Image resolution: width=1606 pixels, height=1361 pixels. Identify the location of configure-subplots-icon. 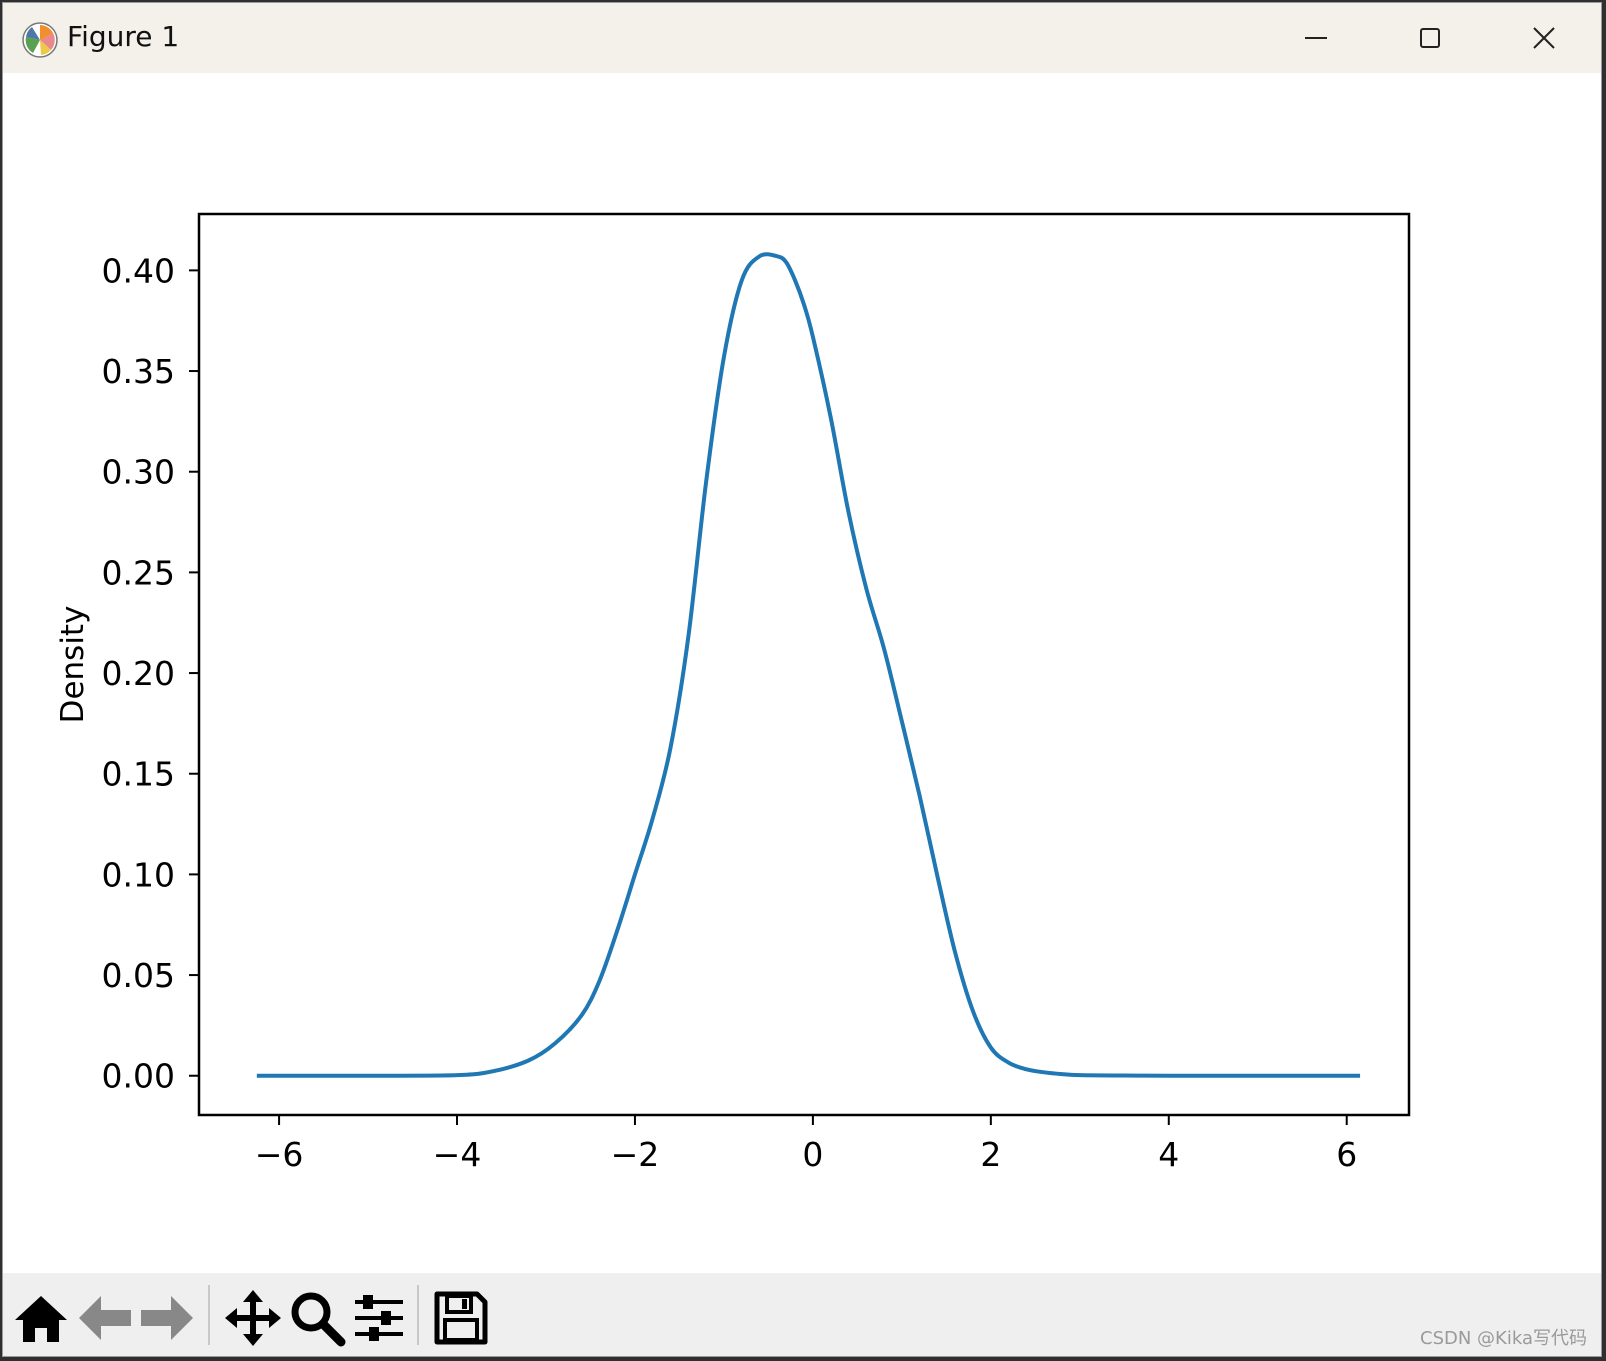
(379, 1318).